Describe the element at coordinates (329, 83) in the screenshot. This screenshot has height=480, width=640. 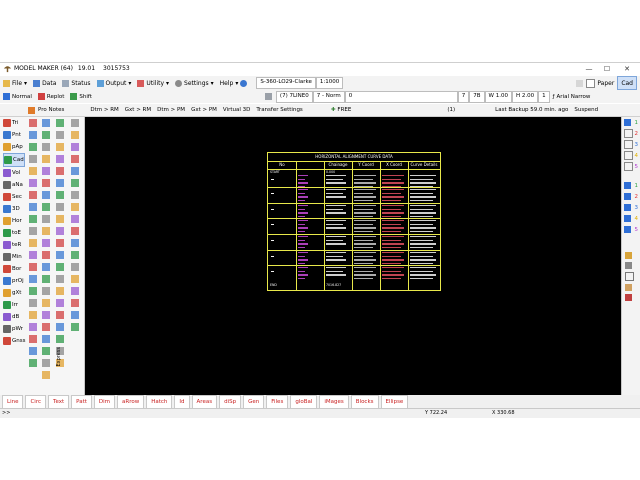
I see `scale-field: 1:1000` at that location.